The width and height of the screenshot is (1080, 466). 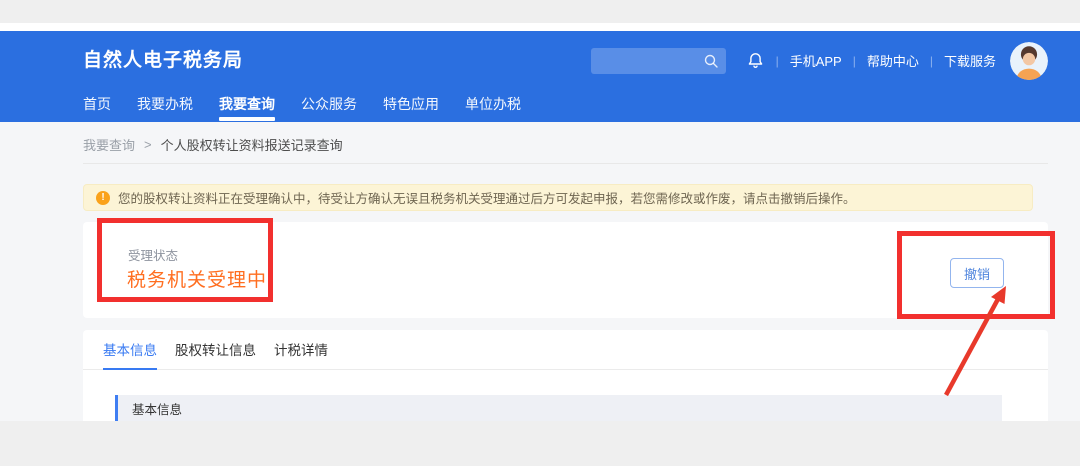 What do you see at coordinates (130, 350) in the screenshot?
I see `tab-basic-info: 基本信息` at bounding box center [130, 350].